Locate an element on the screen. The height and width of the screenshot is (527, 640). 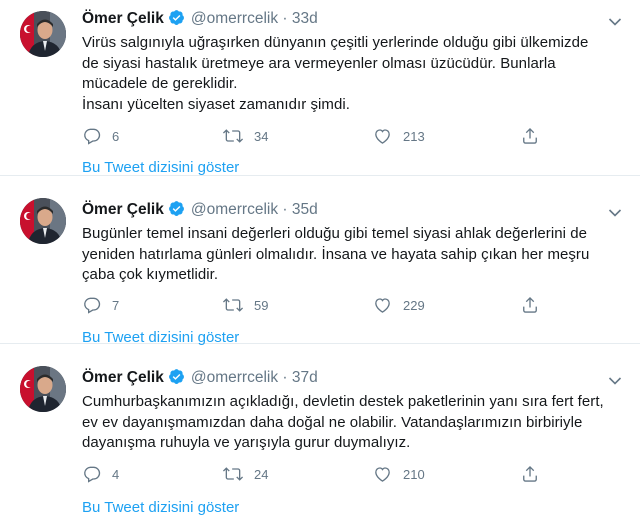
retweet-button: 34 is located at coordinates (245, 136).